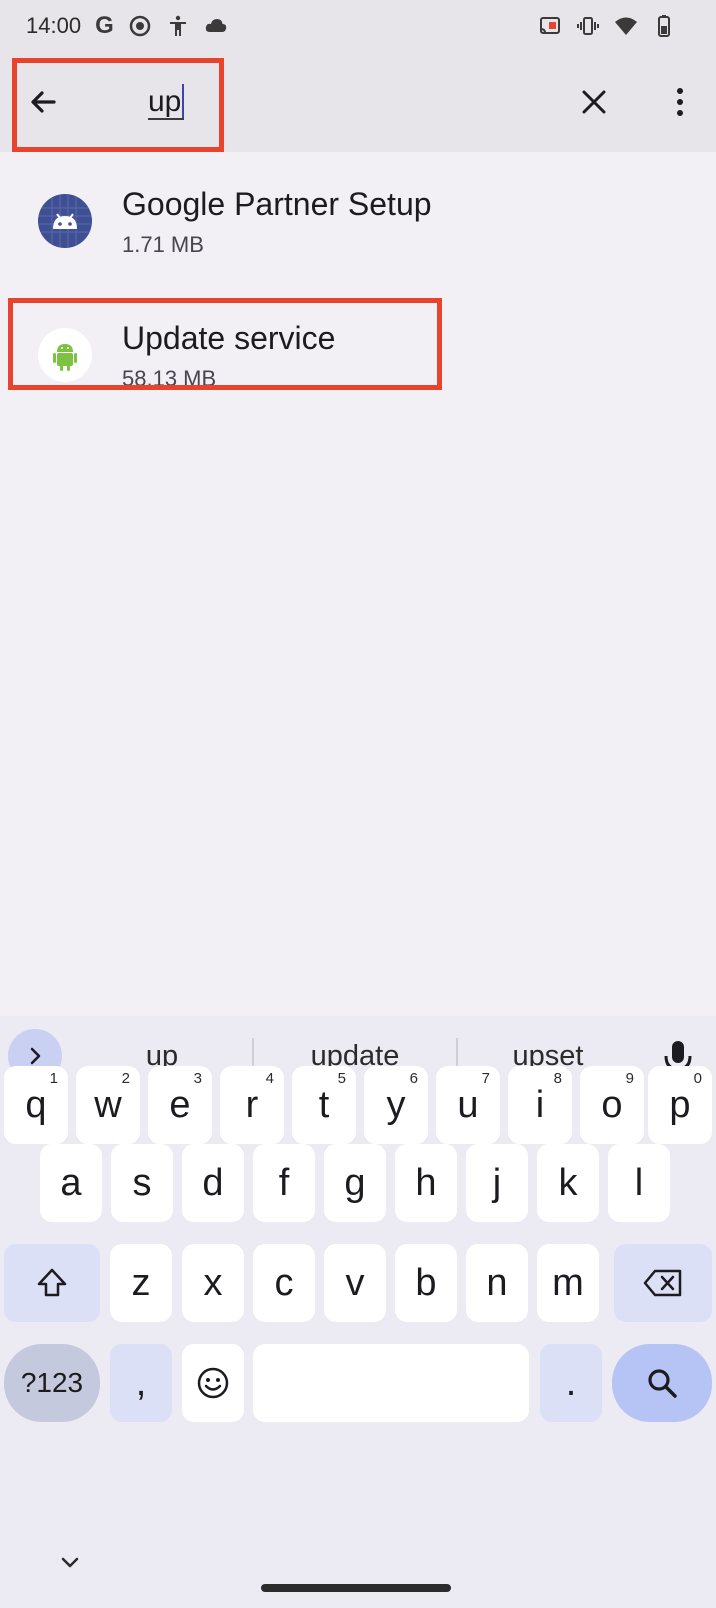 The image size is (716, 1608). What do you see at coordinates (269, 1078) in the screenshot?
I see `key-hint: 4` at bounding box center [269, 1078].